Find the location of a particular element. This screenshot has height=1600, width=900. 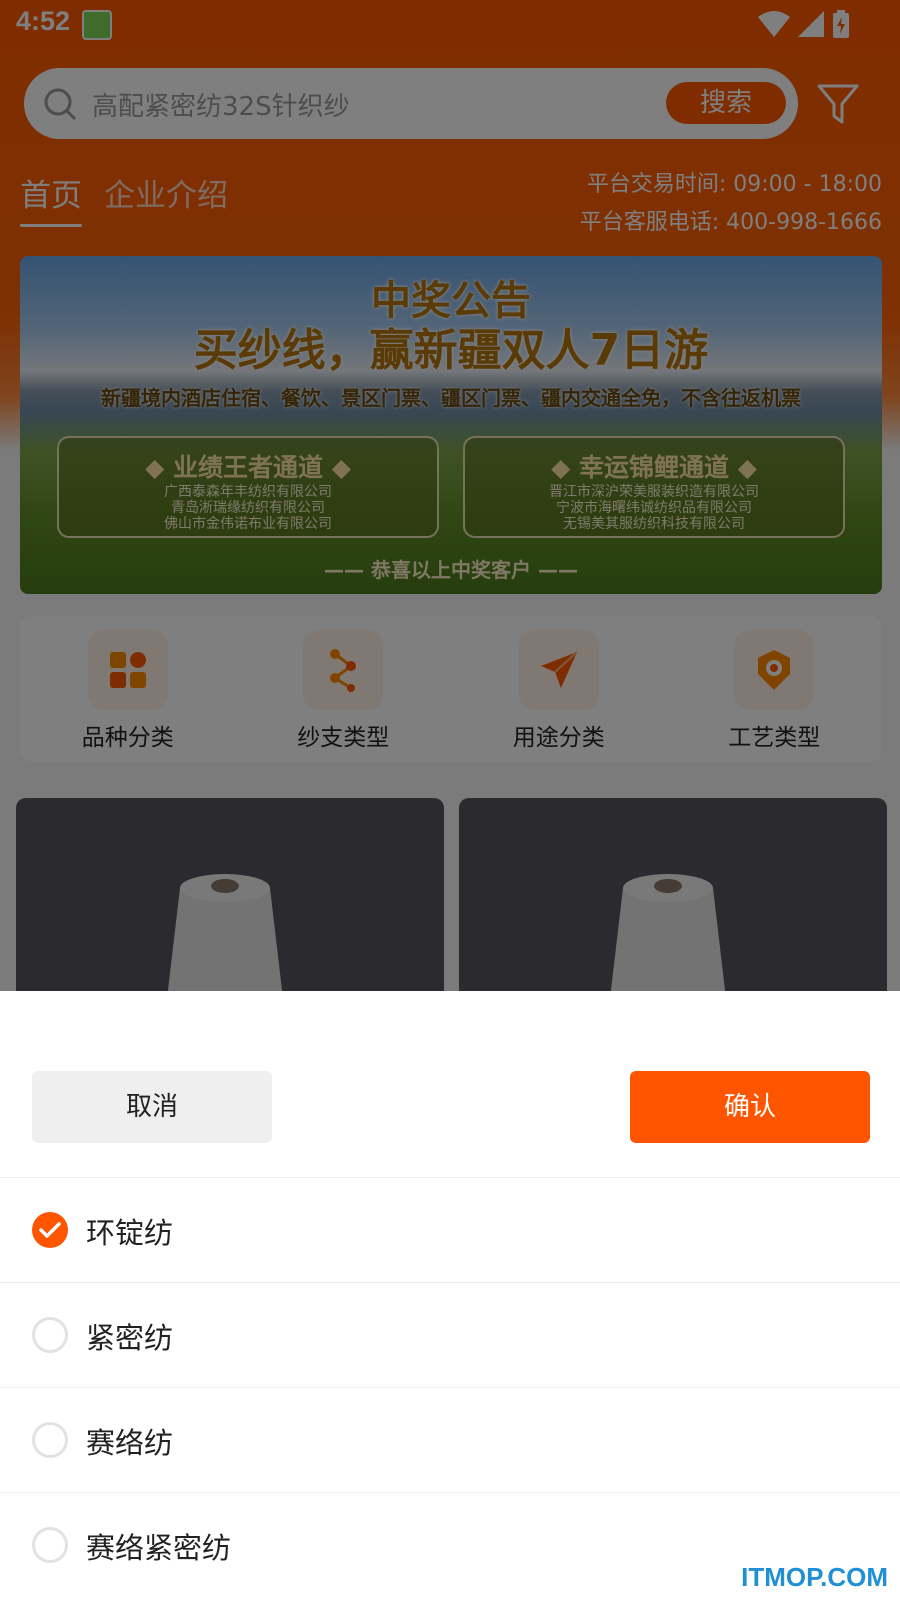

option-label: 赛络紧密纺 is located at coordinates (159, 1548).